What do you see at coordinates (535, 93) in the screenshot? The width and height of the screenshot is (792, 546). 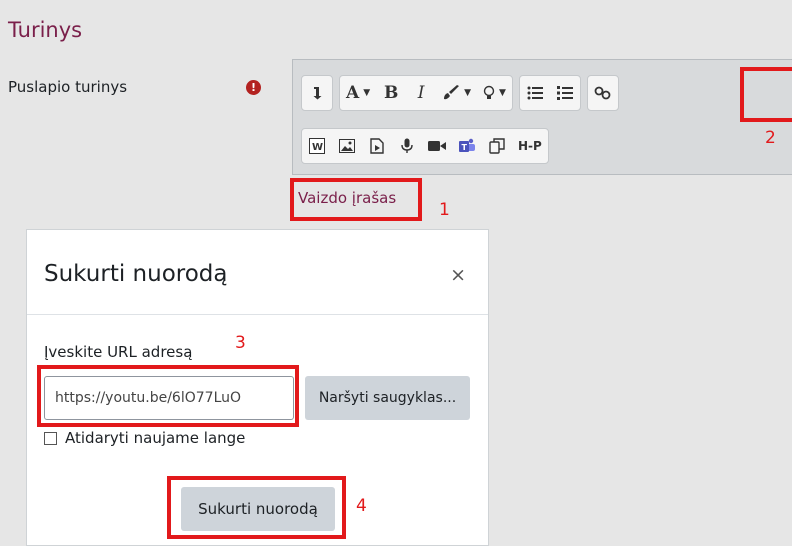 I see `bullet-list-icon` at bounding box center [535, 93].